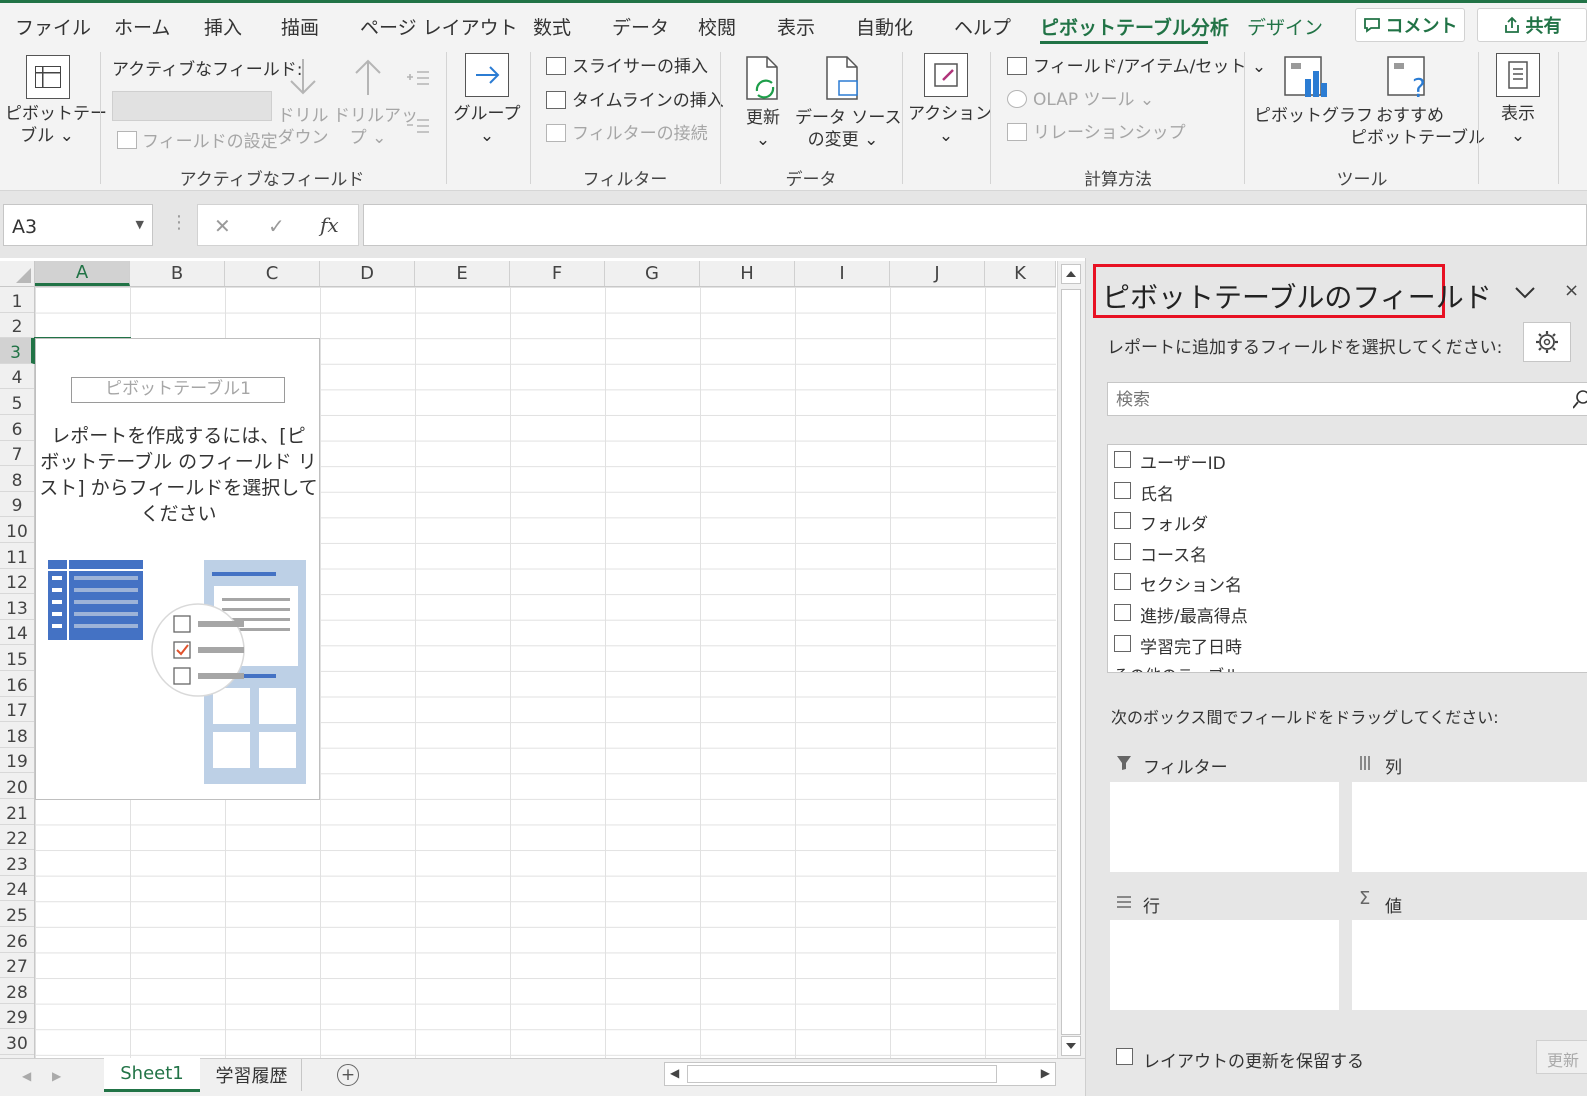  I want to click on row-header-15: 15, so click(17, 658).